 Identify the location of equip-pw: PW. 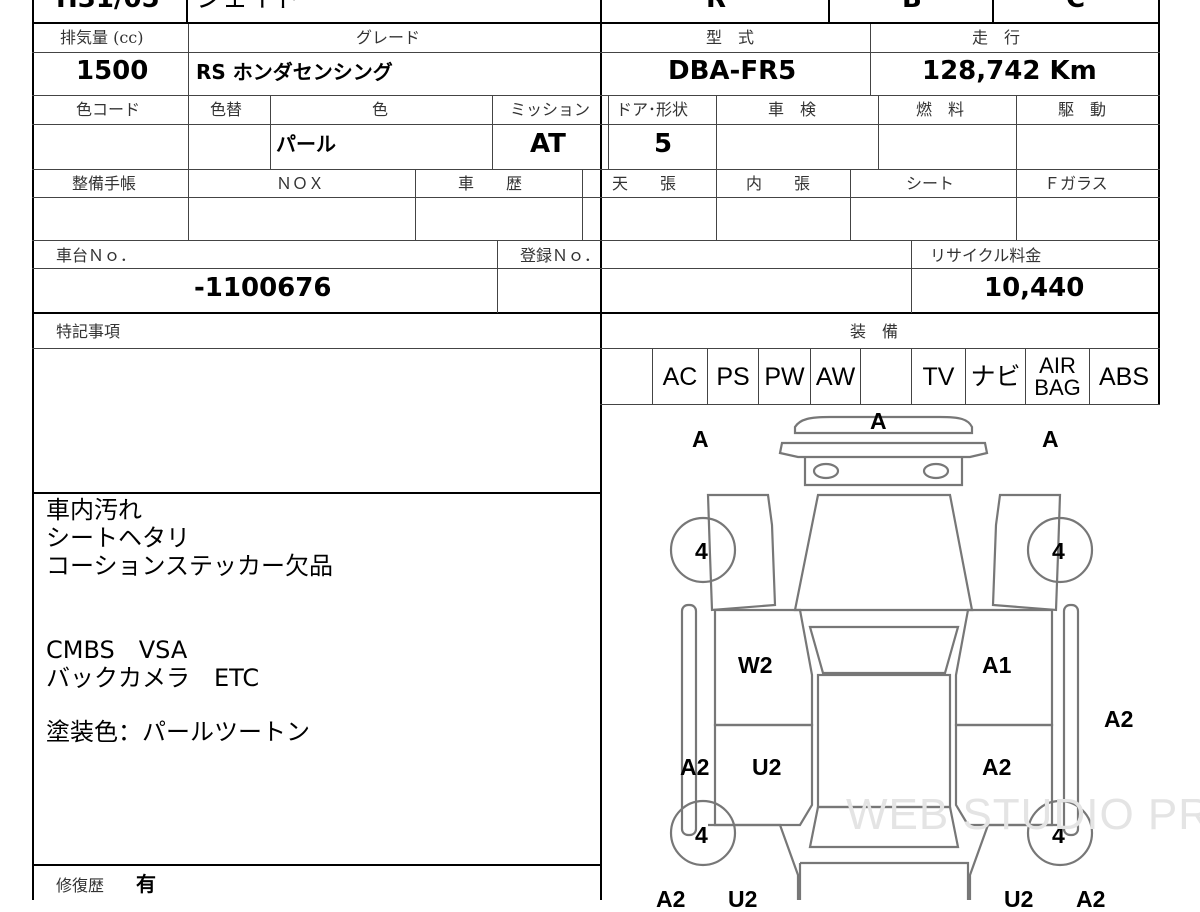
(784, 376).